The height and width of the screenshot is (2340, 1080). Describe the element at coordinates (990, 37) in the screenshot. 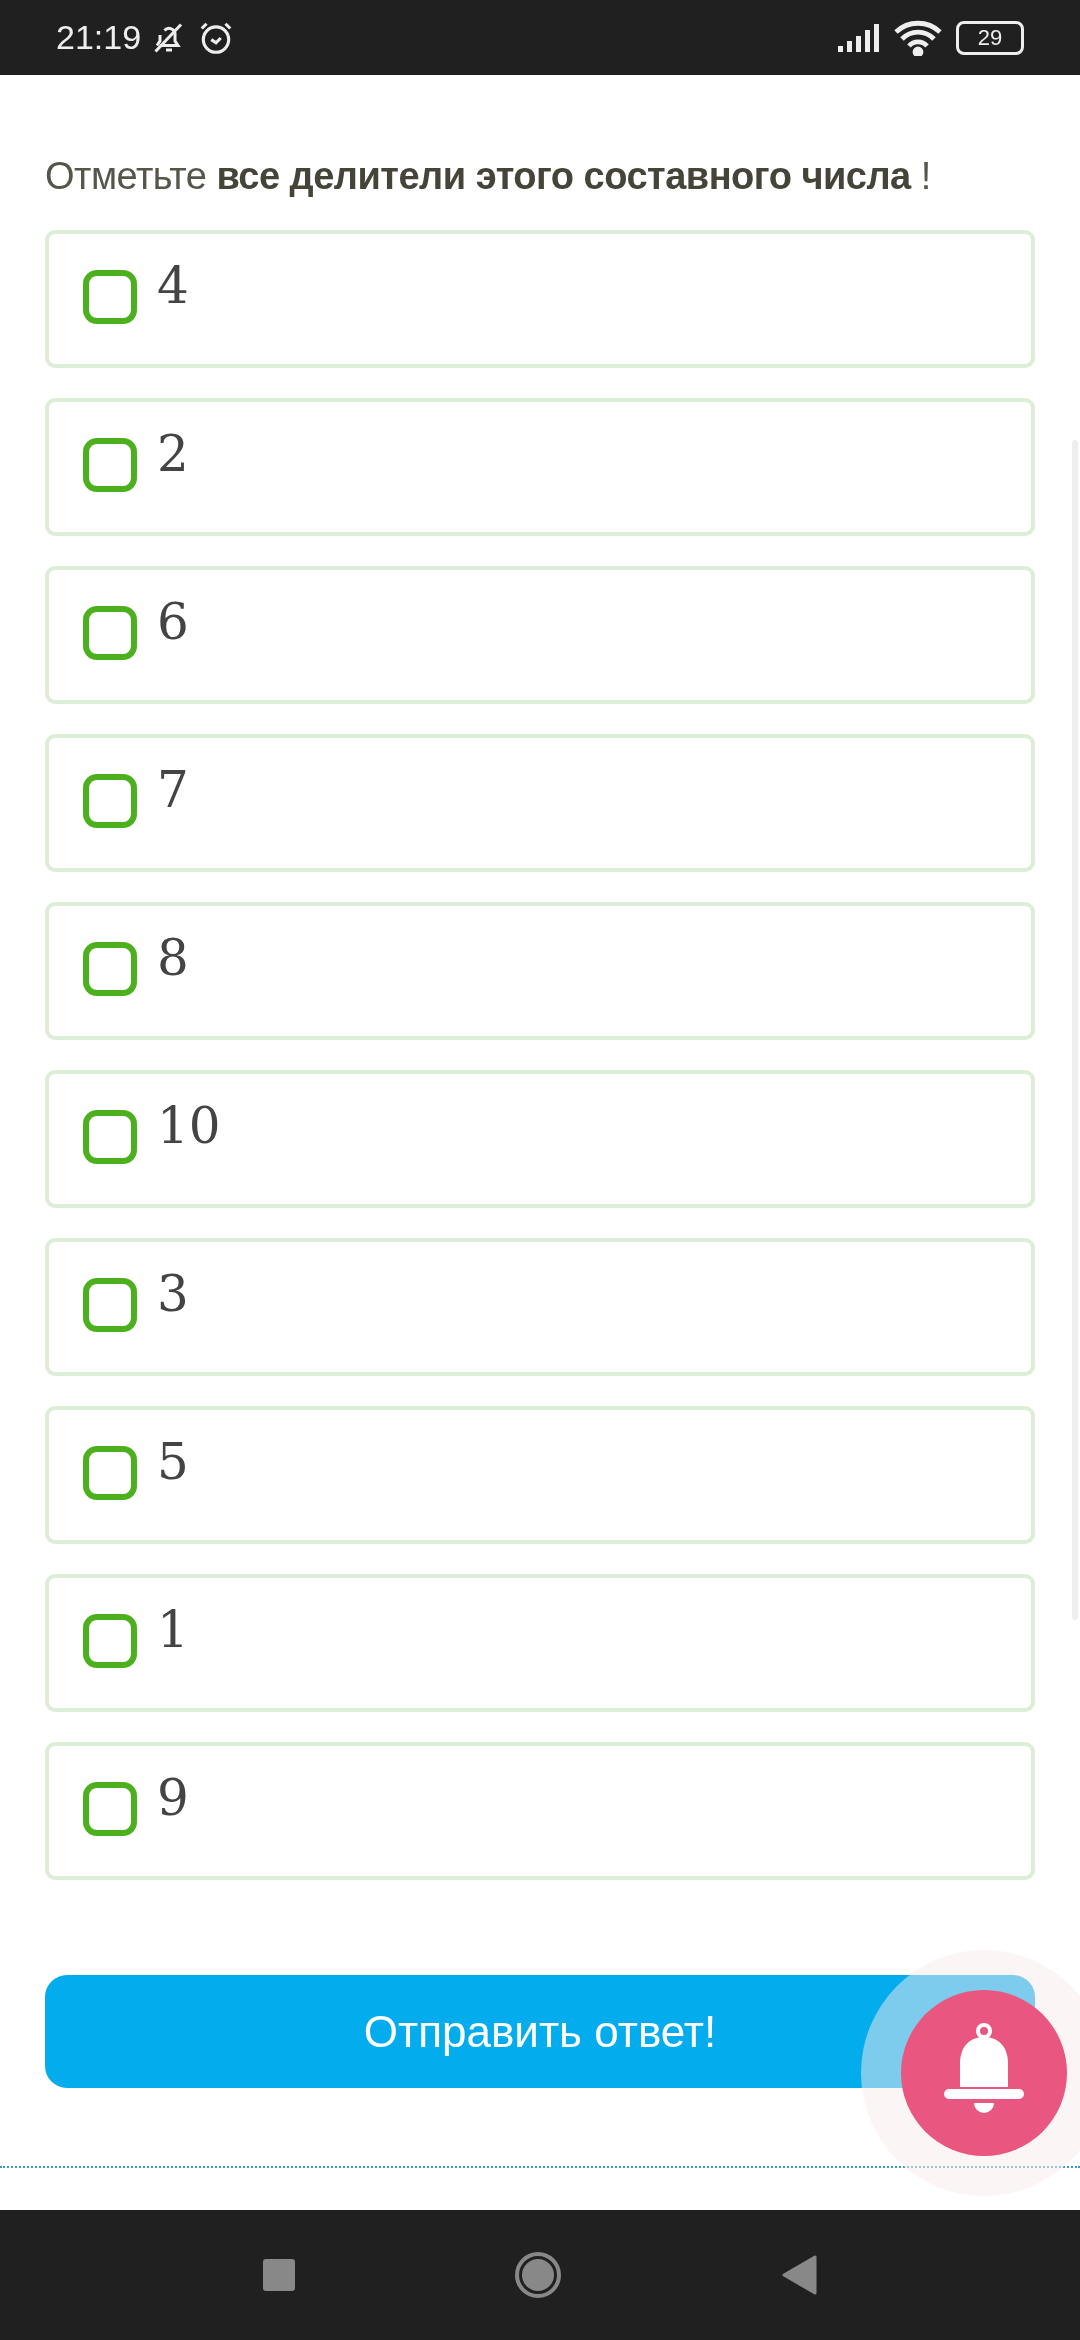

I see `battery-indicator: 29` at that location.